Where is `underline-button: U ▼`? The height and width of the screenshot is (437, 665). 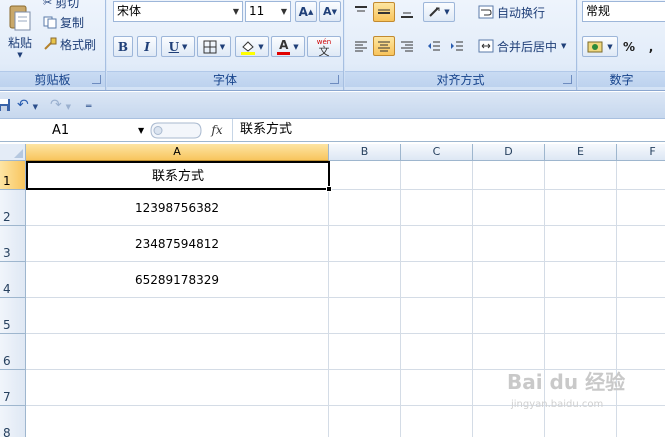 underline-button: U ▼ is located at coordinates (178, 46).